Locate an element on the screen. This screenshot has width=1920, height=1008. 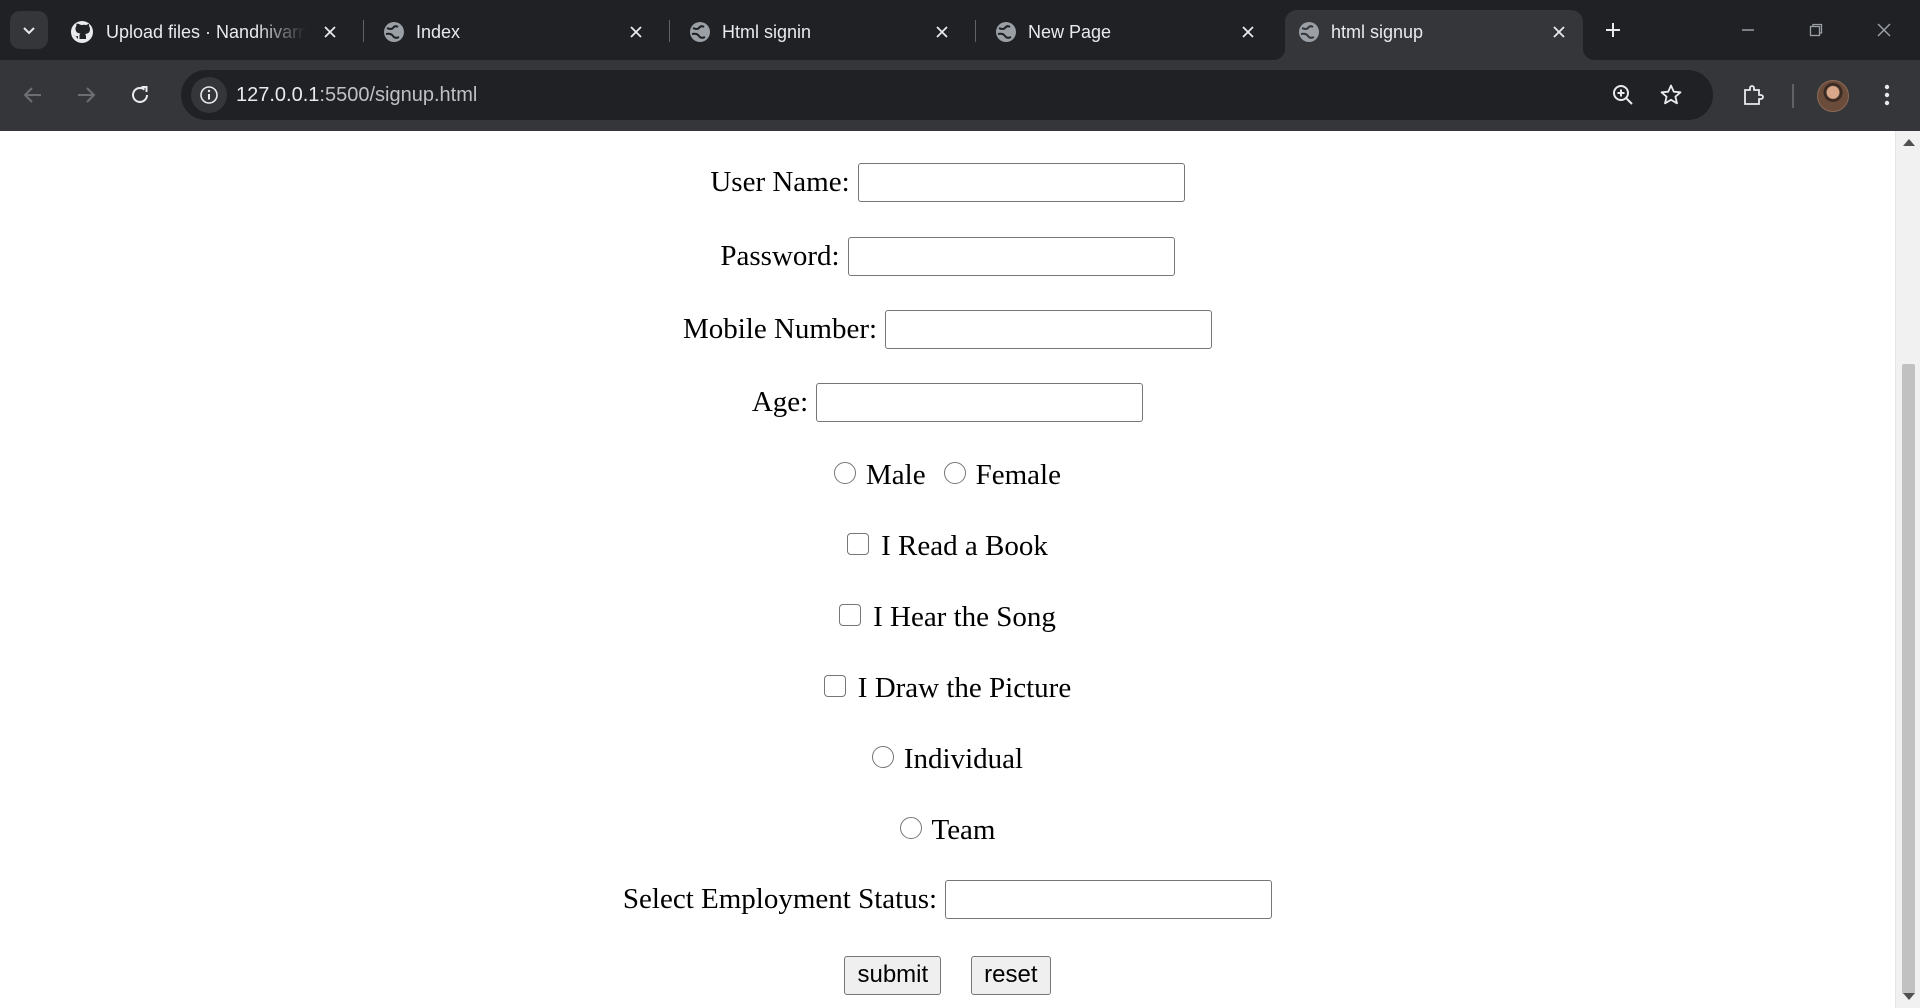
tab-title: Index is located at coordinates (438, 32).